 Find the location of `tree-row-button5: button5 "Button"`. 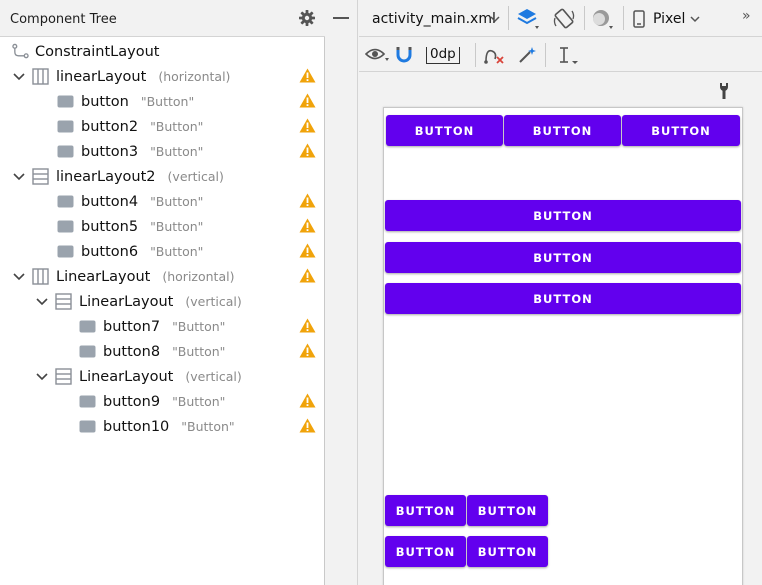

tree-row-button5: button5 "Button" is located at coordinates (130, 226).